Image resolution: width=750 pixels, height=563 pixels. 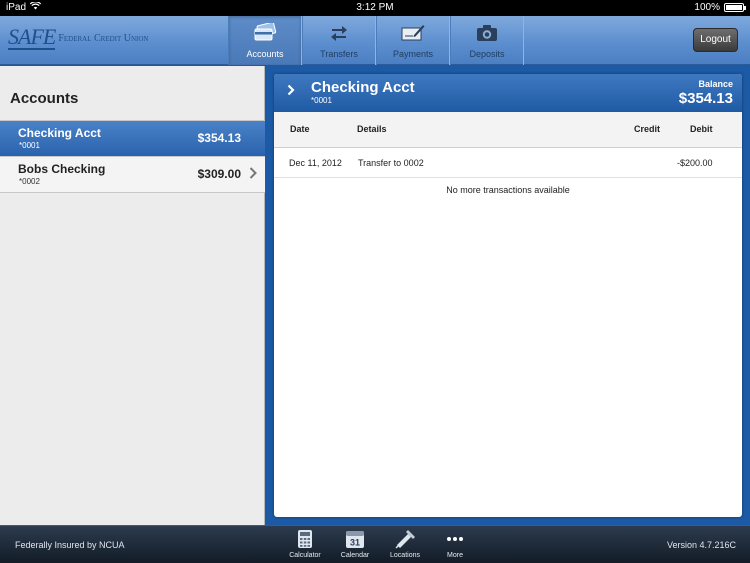 What do you see at coordinates (32, 37) in the screenshot?
I see `logo-mark: SAFE` at bounding box center [32, 37].